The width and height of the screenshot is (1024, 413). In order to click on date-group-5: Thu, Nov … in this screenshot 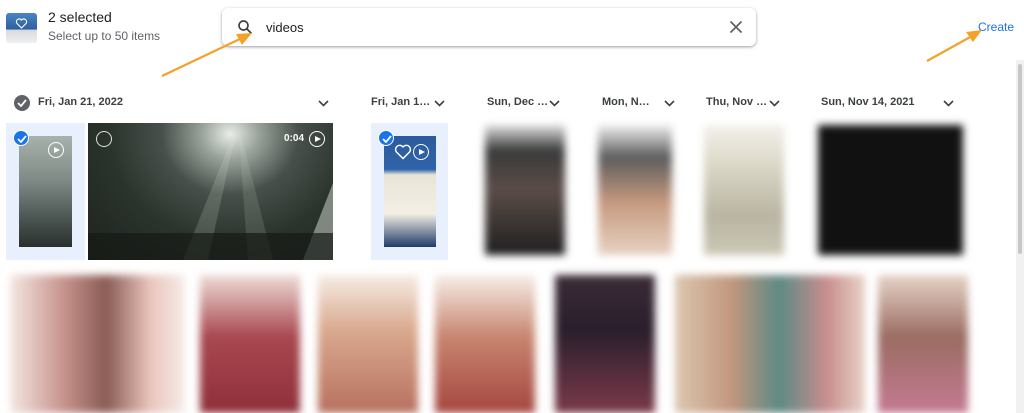, I will do `click(746, 103)`.